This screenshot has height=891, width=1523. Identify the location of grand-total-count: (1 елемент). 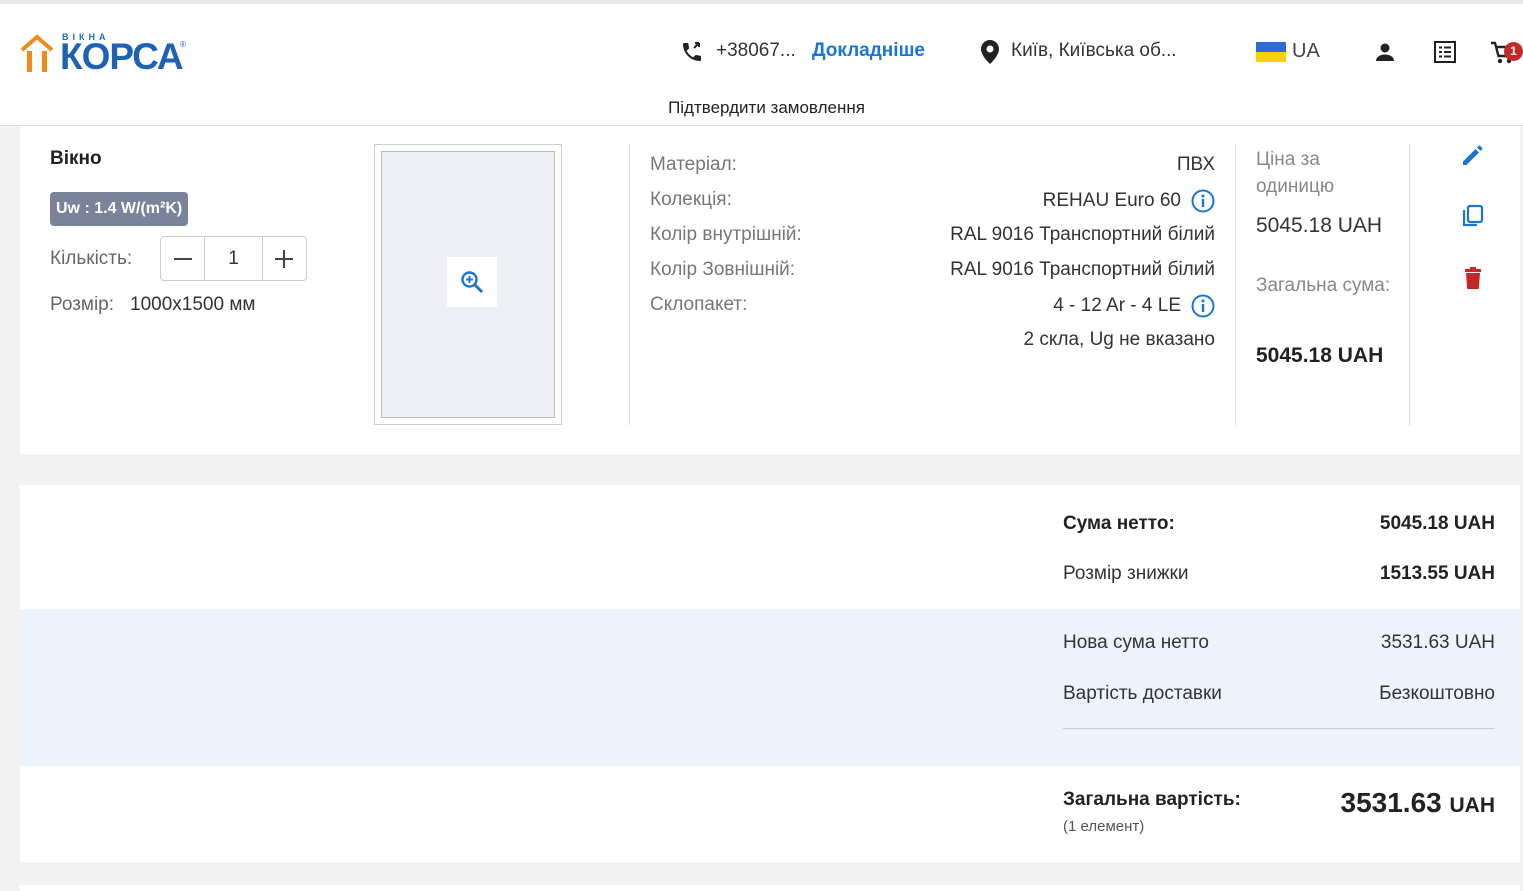
(1104, 826).